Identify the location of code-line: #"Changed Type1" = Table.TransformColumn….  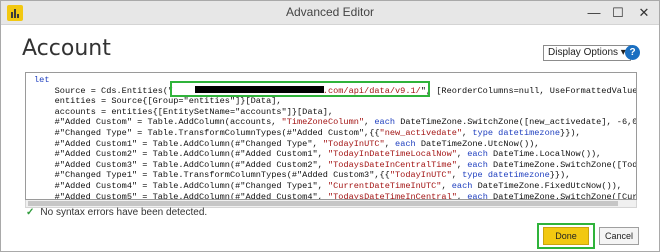
(302, 175).